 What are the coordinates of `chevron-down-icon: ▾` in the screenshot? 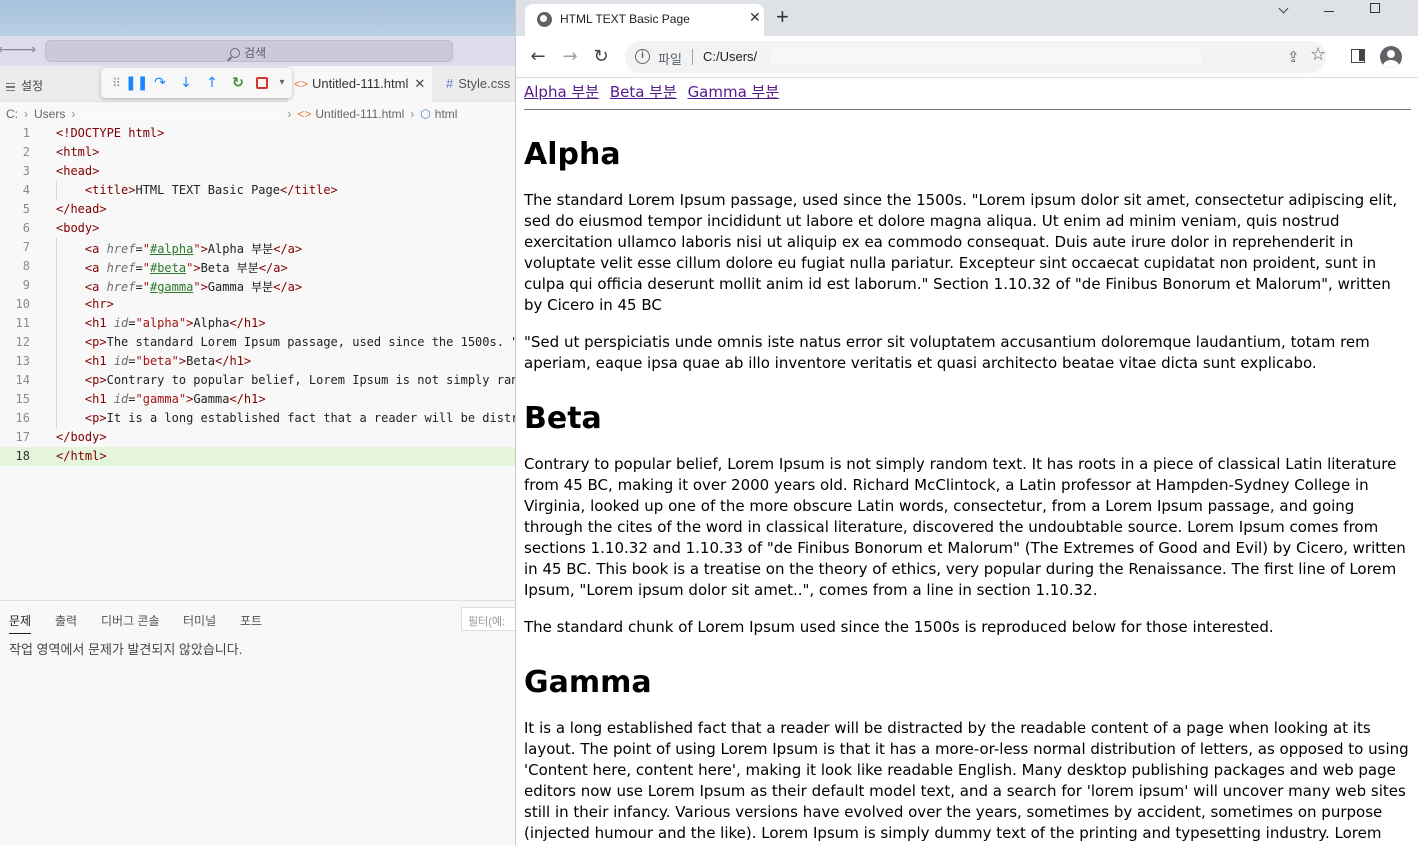 It's located at (282, 83).